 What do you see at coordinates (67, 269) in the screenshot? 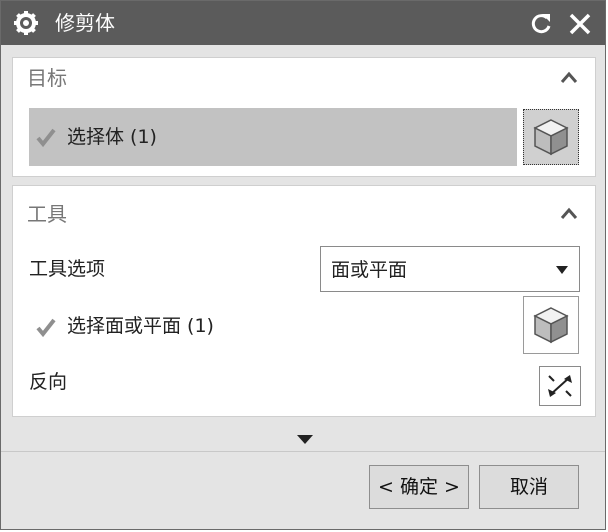
I see `tool-option-label: 工具选项` at bounding box center [67, 269].